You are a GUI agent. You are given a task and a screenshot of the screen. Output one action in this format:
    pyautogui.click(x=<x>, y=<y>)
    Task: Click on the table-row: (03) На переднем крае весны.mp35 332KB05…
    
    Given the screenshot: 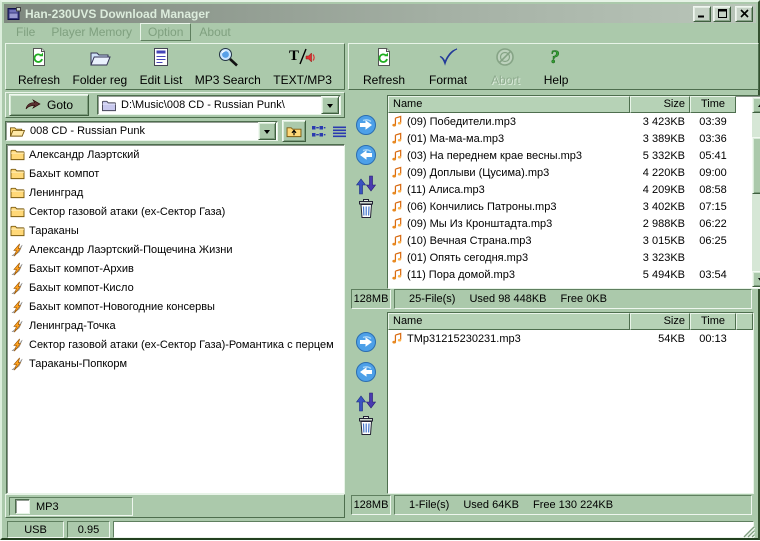 What is the action you would take?
    pyautogui.click(x=570, y=155)
    